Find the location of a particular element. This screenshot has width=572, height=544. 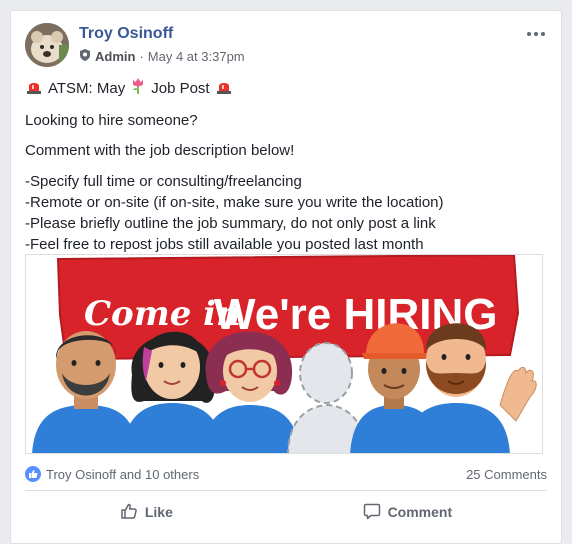

reactions-text: Troy Osinoff and 10 others is located at coordinates (123, 474).